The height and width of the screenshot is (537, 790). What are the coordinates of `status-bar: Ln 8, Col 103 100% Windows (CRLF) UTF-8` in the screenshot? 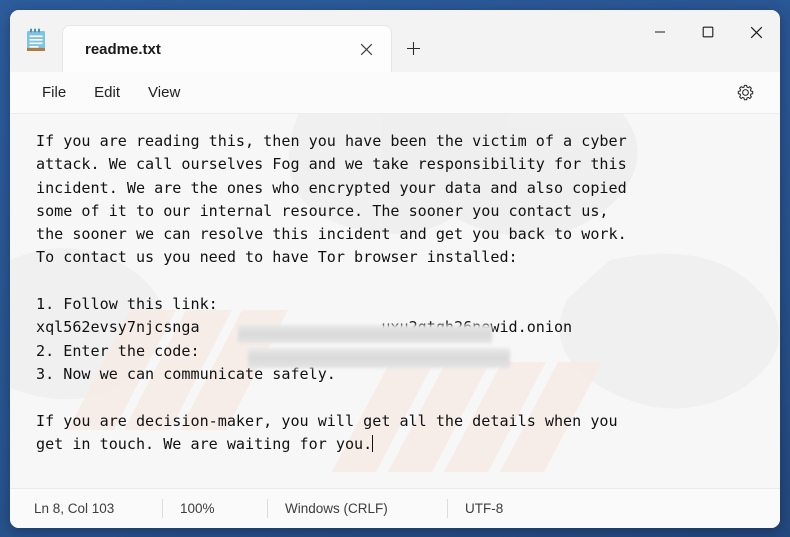 It's located at (395, 508).